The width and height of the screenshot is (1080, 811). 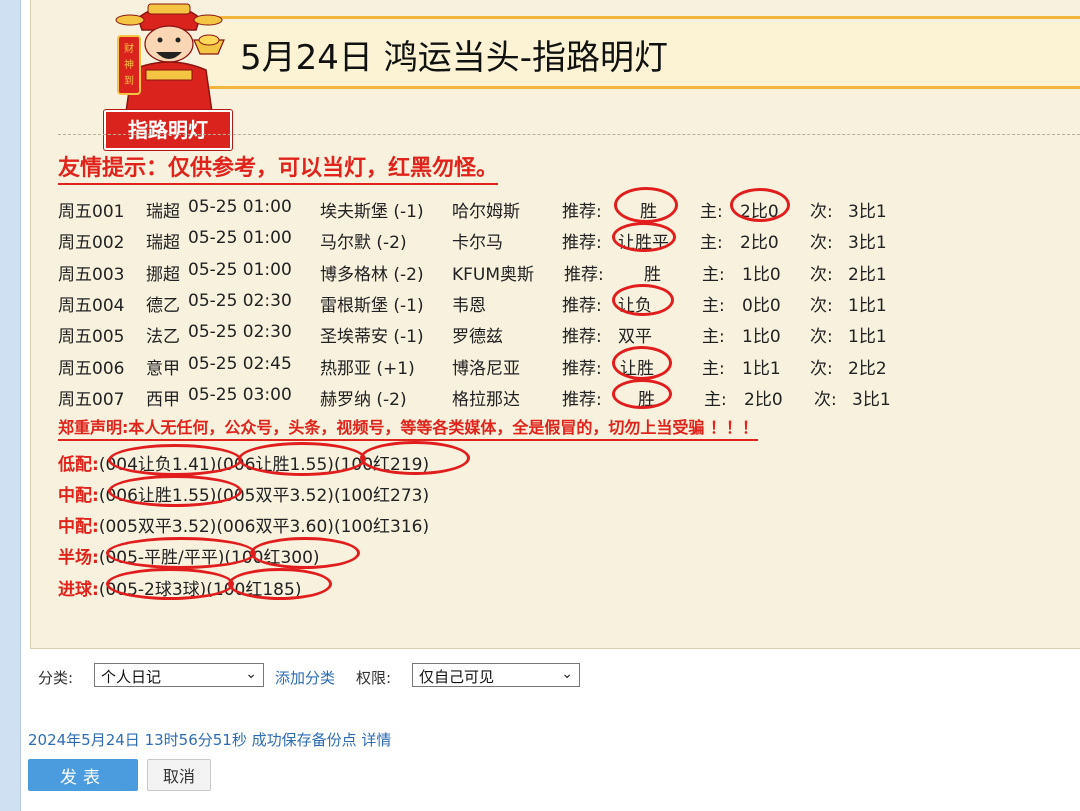 I want to click on publish-button: 发表, so click(x=83, y=775).